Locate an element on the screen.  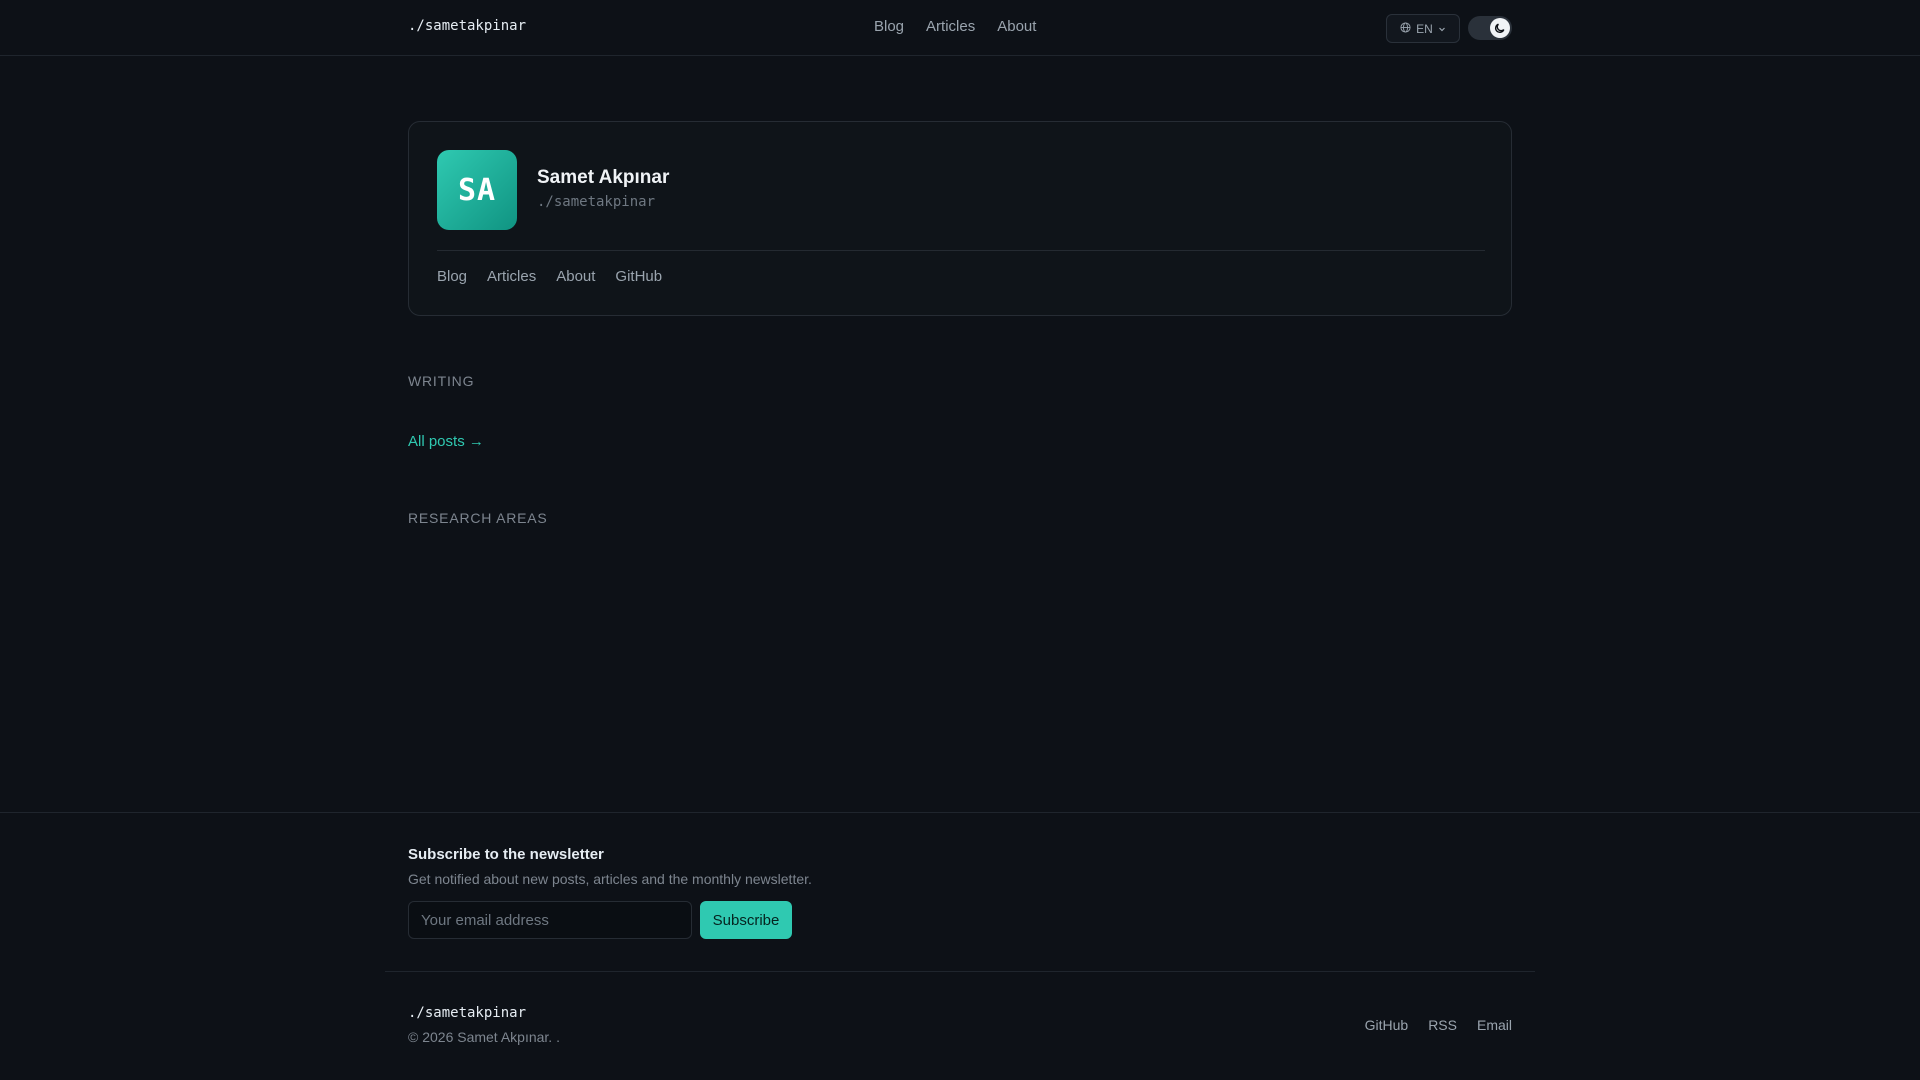
globe-icon is located at coordinates (1405, 28).